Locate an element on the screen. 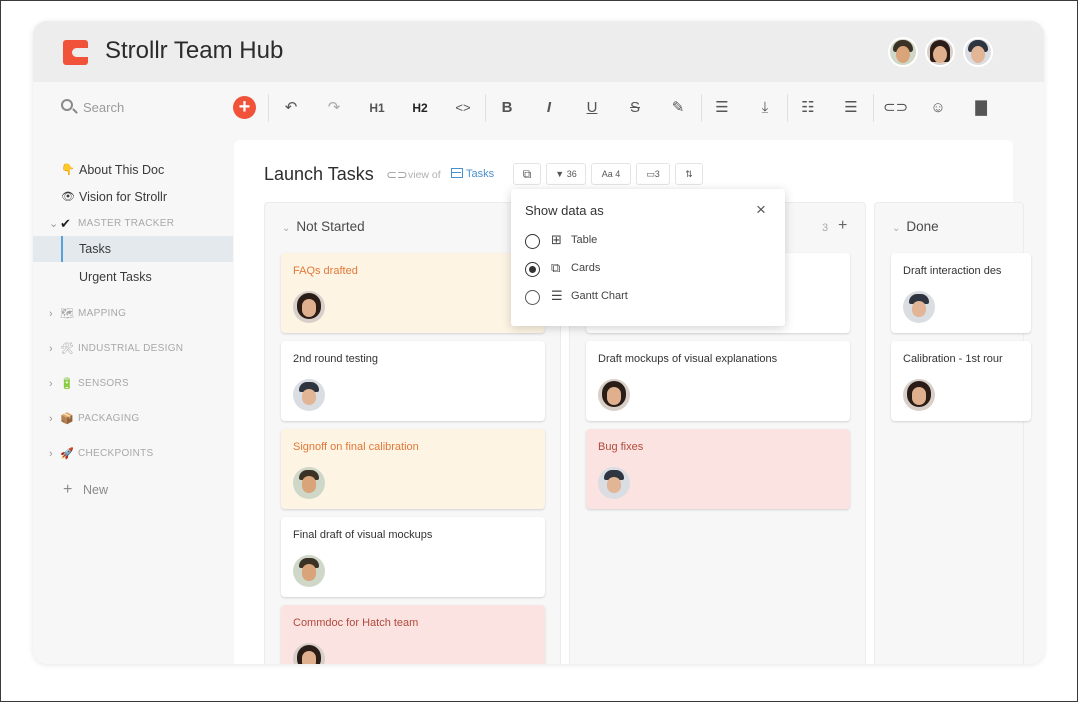  map-icon: 🗺 is located at coordinates (67, 314).